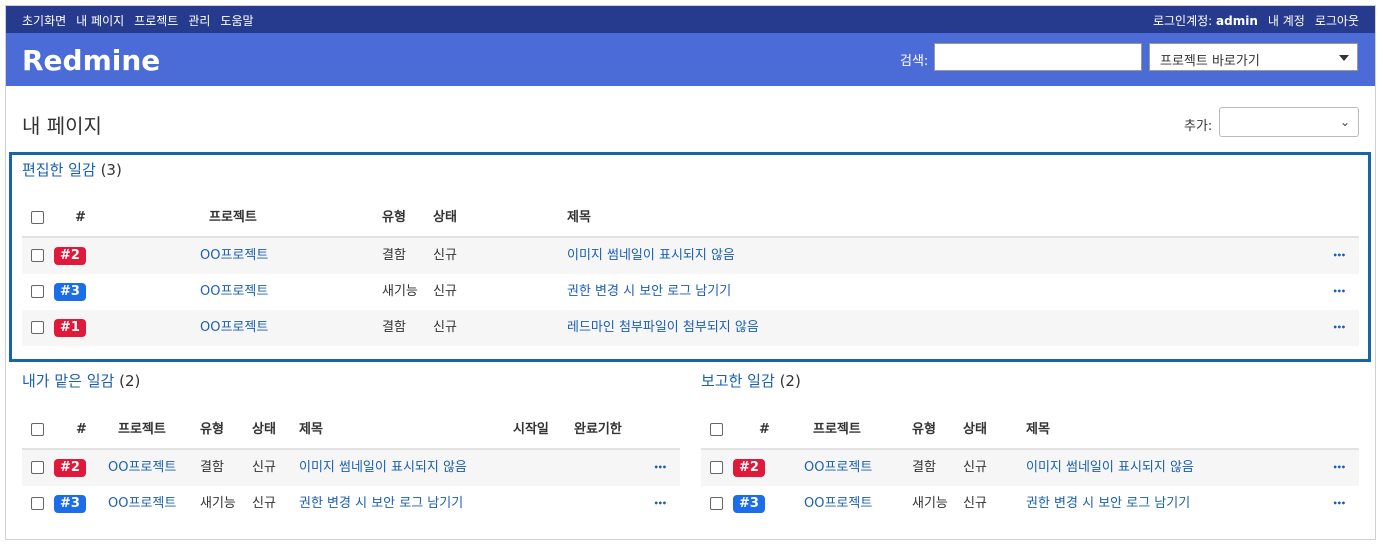  I want to click on assigned-issues-title: 내가 맡은 일감 (2), so click(81, 380).